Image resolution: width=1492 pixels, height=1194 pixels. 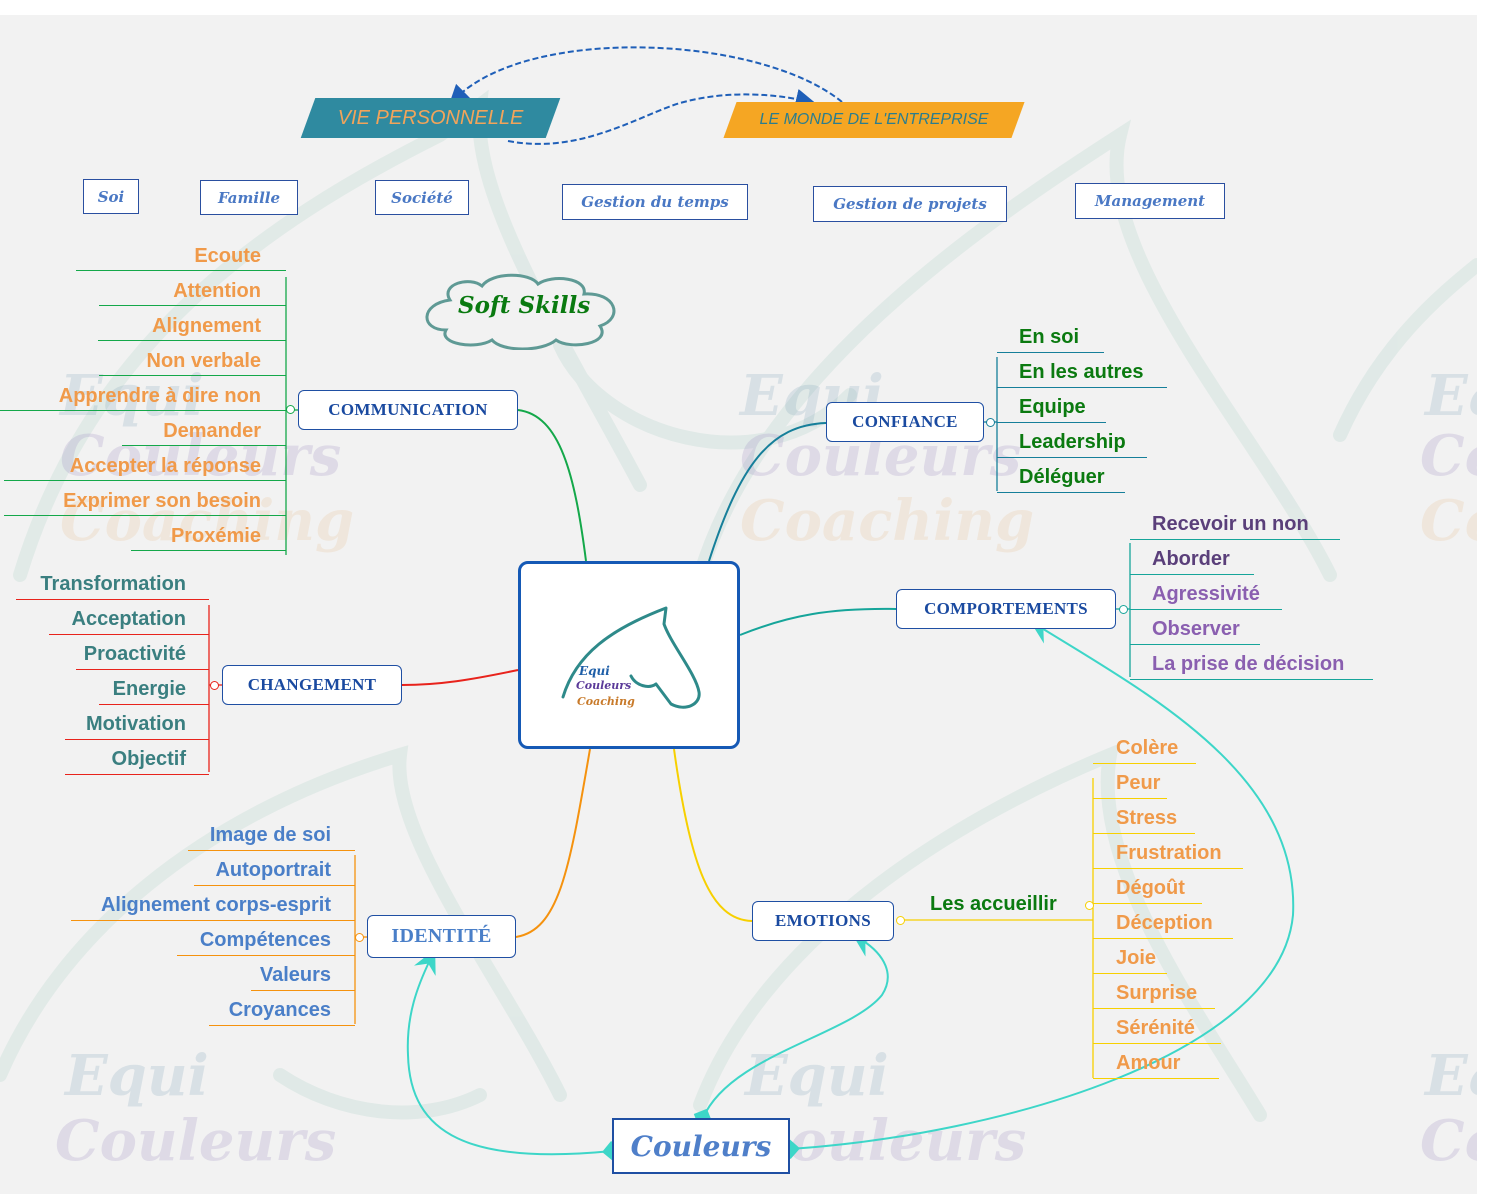 I want to click on topic-label: CONFIANCE, so click(x=905, y=421).